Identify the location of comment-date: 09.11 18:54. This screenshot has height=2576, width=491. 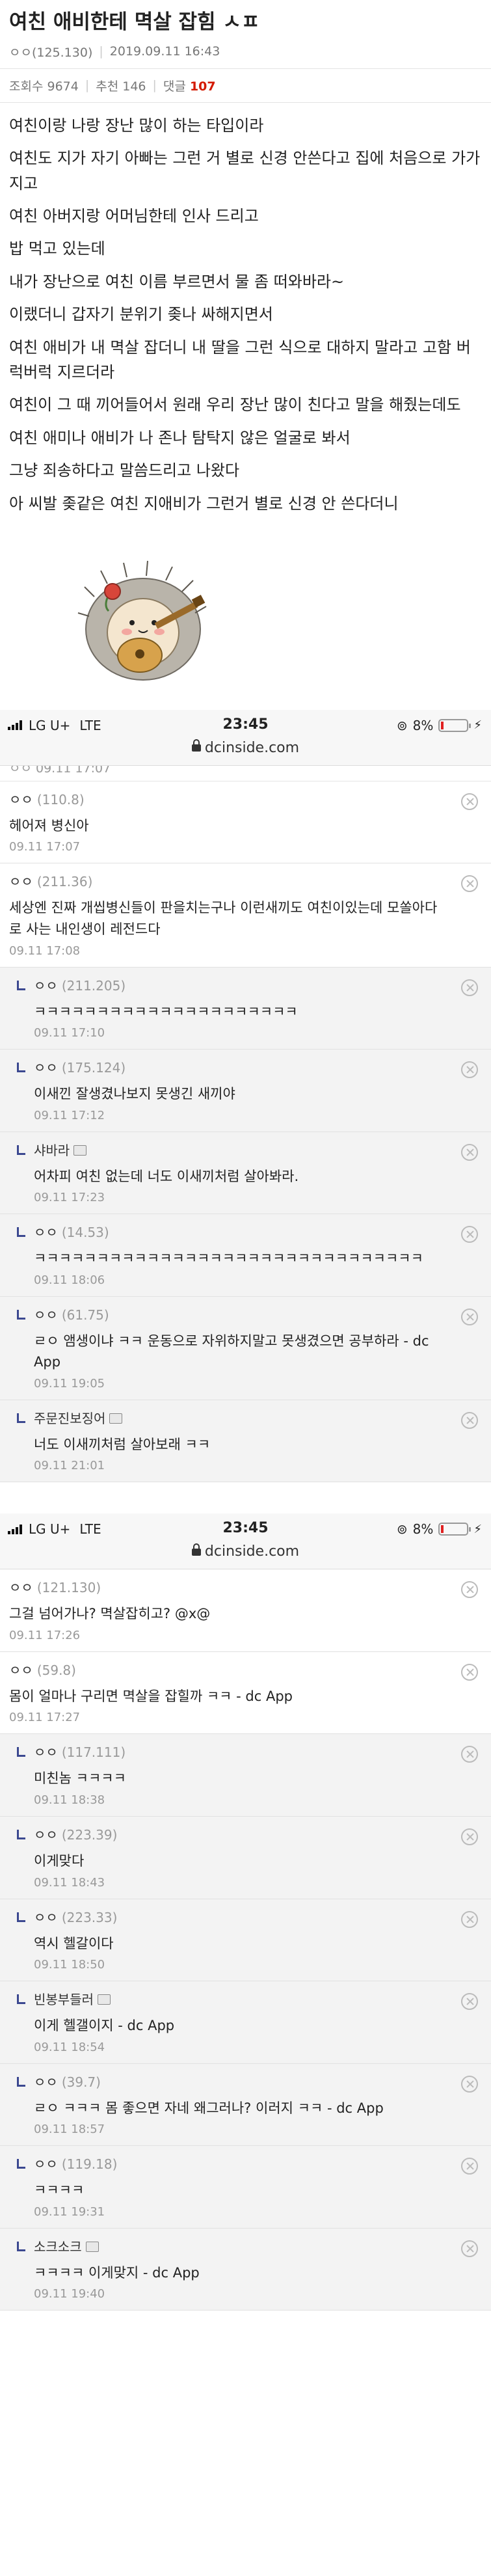
(69, 2047).